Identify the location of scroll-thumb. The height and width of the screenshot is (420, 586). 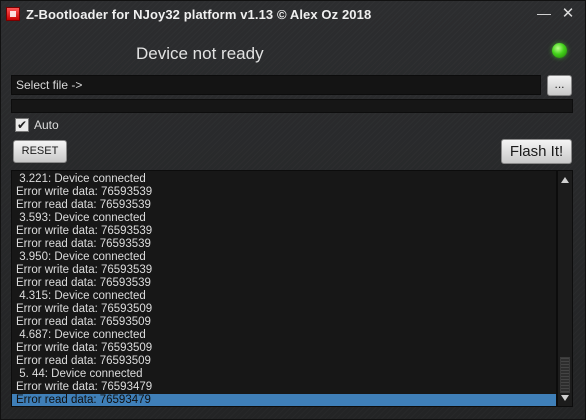
(565, 375).